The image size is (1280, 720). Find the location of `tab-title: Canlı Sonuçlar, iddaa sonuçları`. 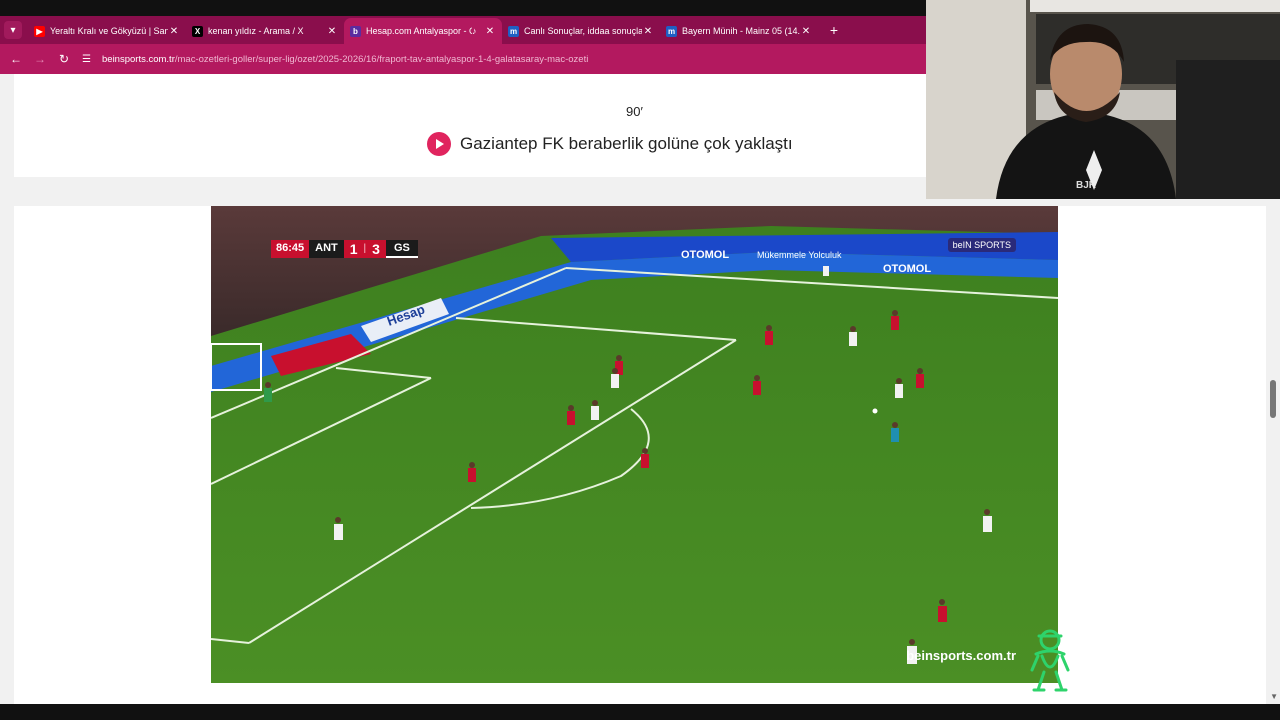

tab-title: Canlı Sonuçlar, iddaa sonuçları is located at coordinates (583, 31).